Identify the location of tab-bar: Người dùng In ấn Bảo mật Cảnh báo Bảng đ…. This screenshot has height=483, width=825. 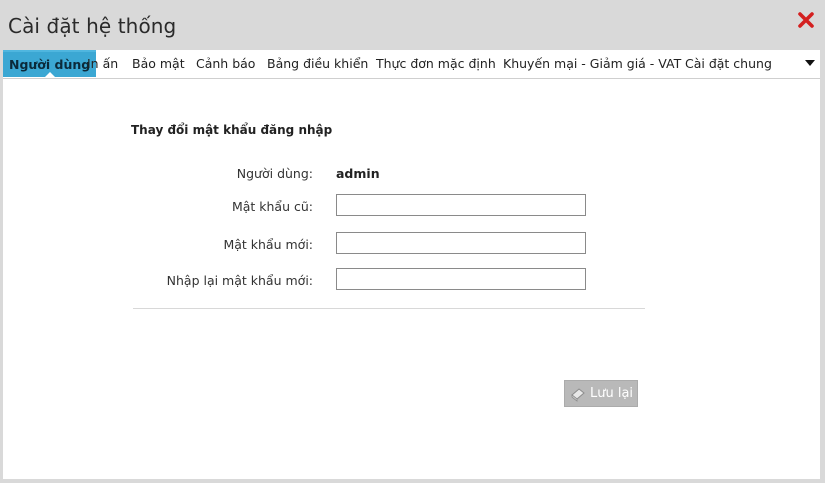
(411, 64).